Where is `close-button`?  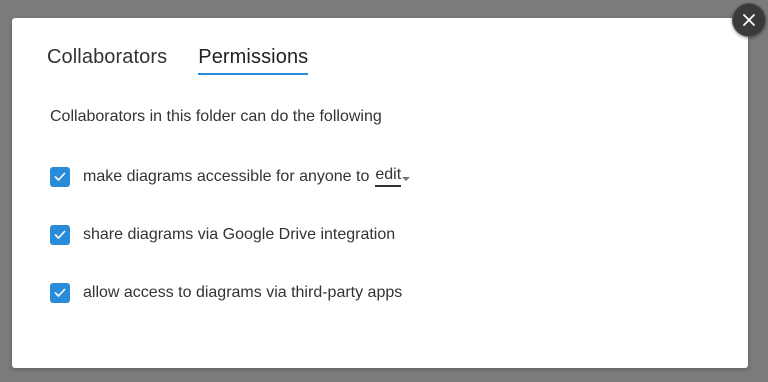 close-button is located at coordinates (749, 20).